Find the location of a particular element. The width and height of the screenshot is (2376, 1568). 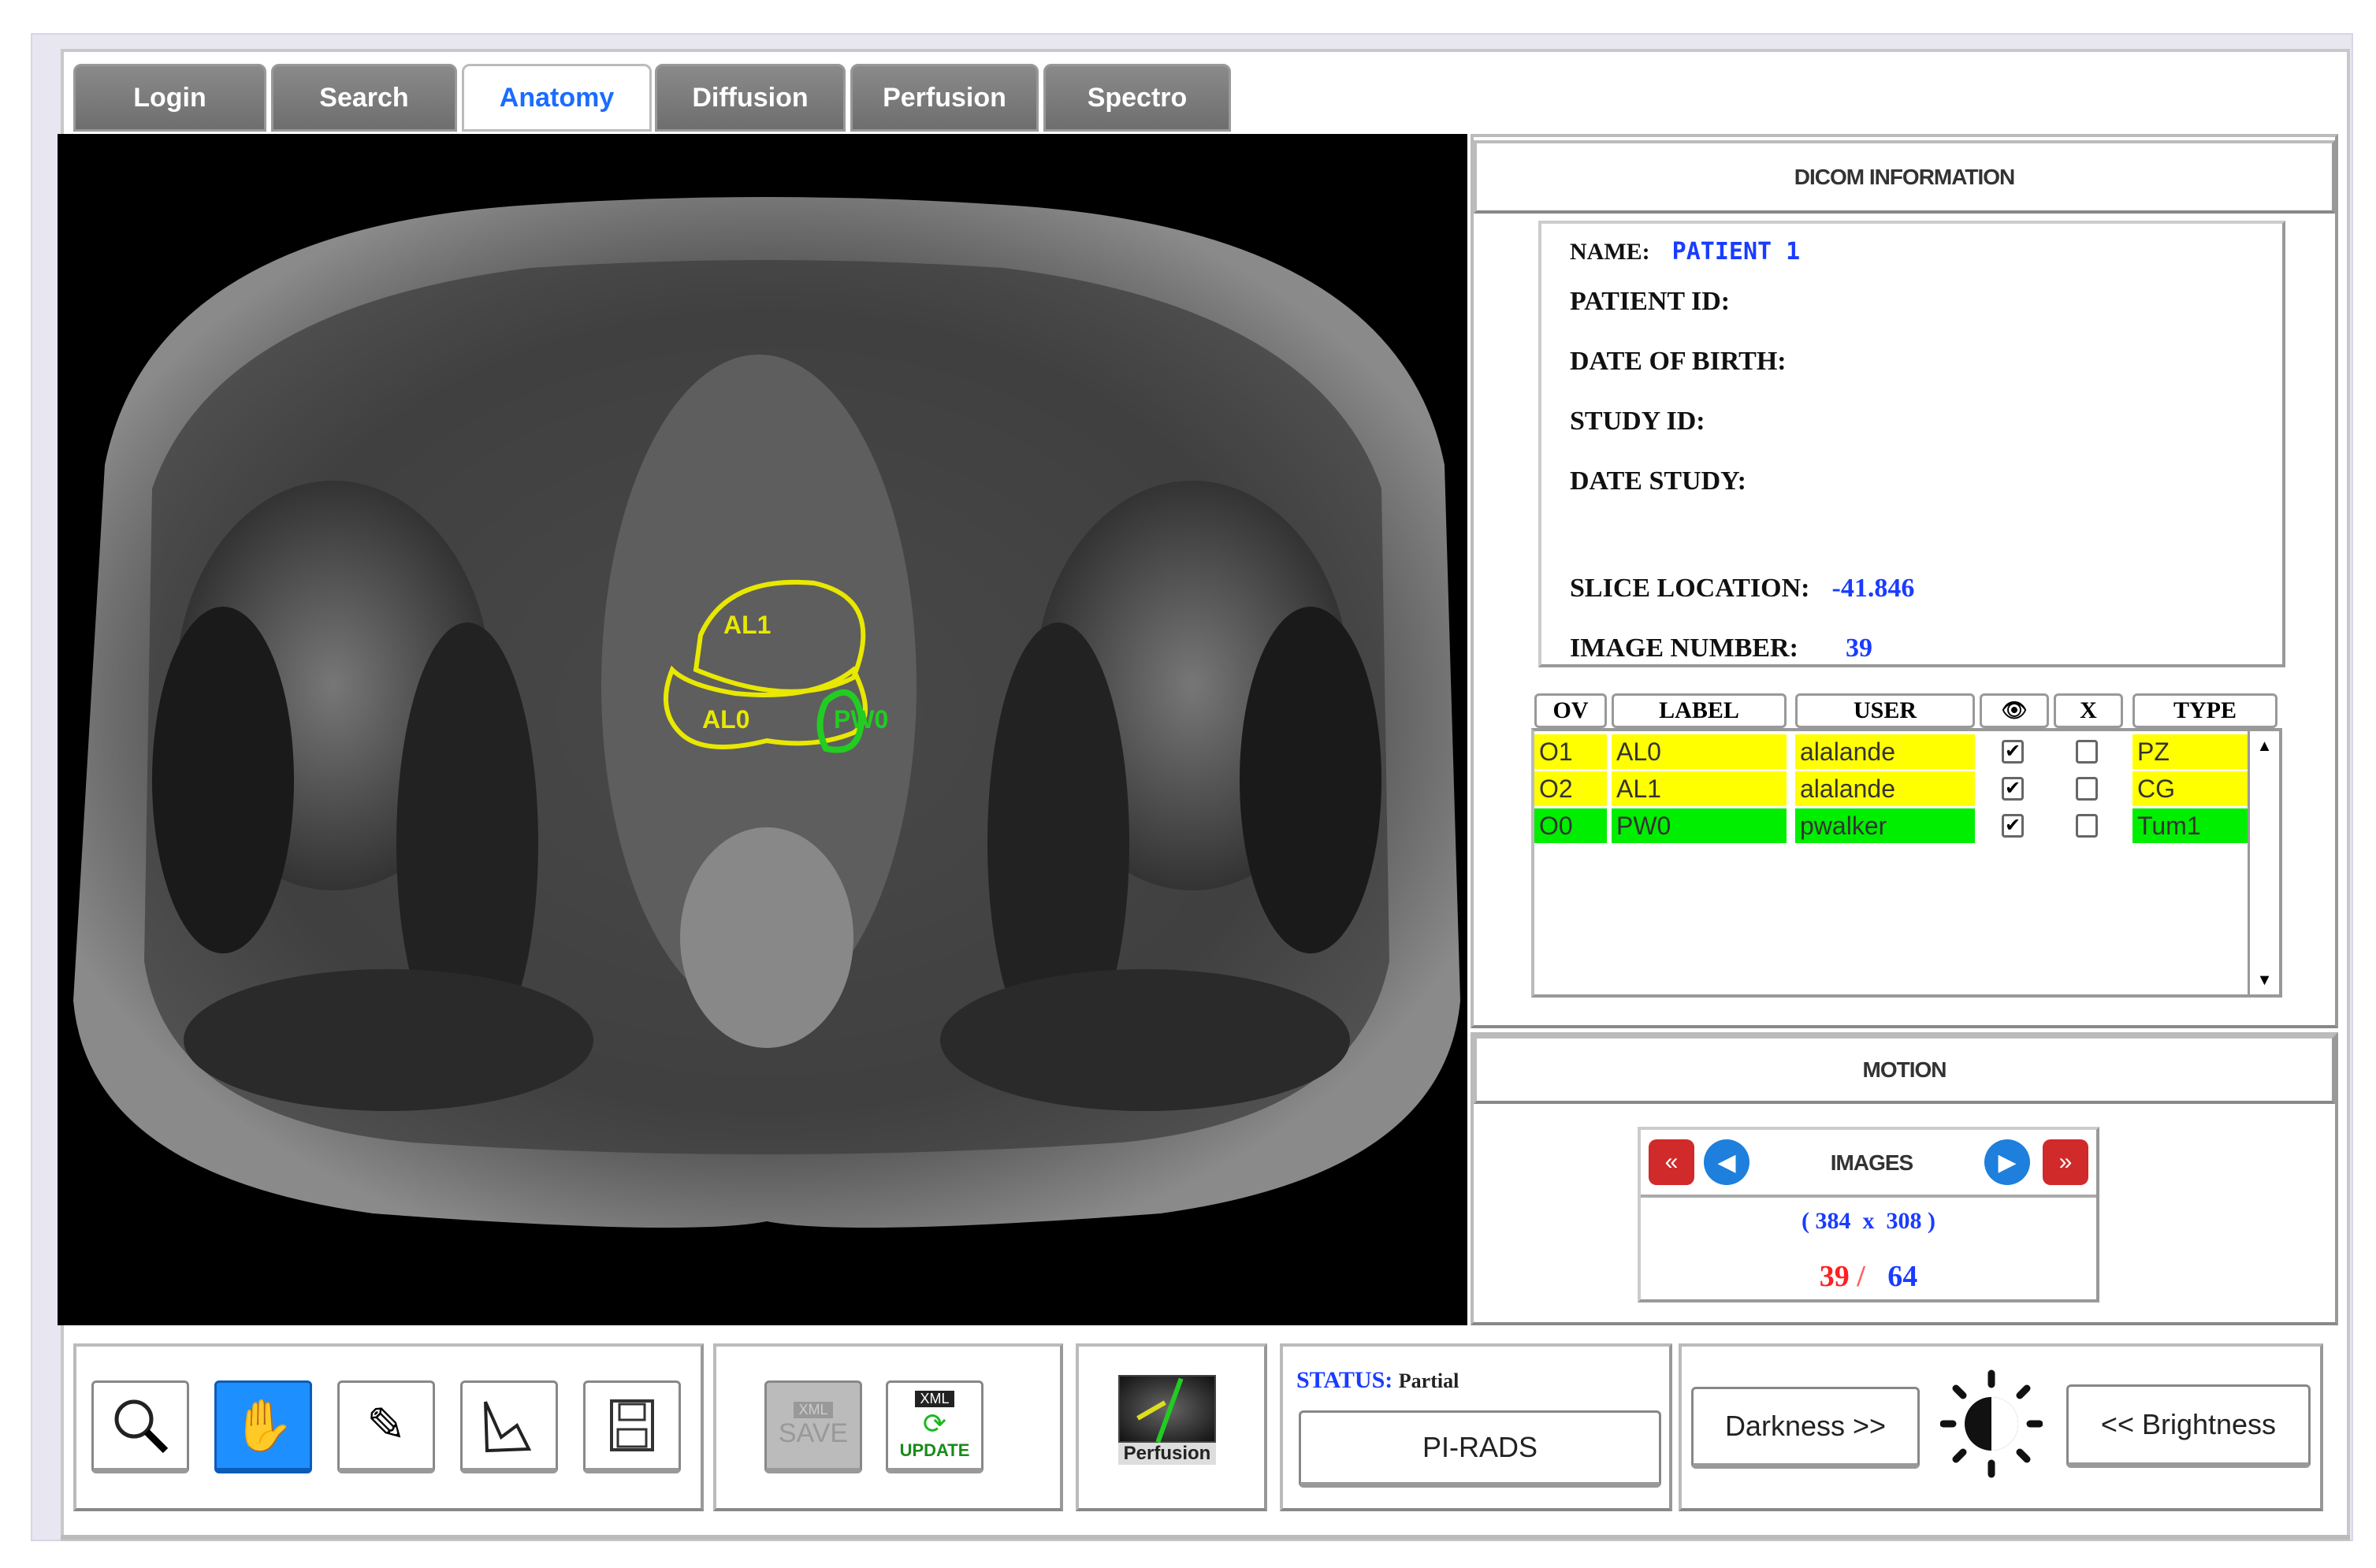

total-images: 64 is located at coordinates (1902, 1276).